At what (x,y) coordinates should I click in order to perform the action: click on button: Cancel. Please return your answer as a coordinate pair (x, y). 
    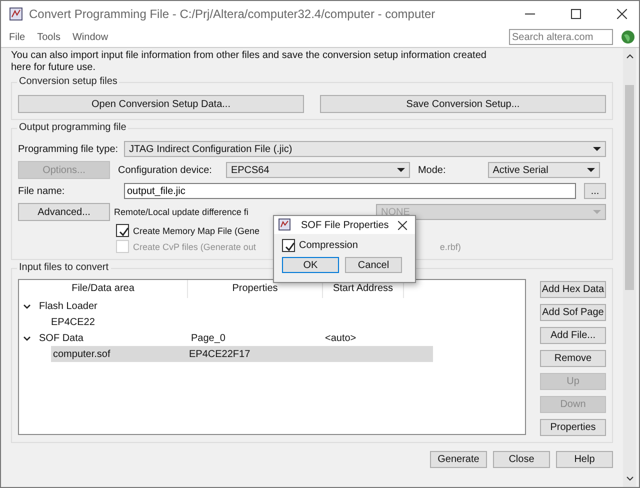
    Looking at the image, I should click on (373, 265).